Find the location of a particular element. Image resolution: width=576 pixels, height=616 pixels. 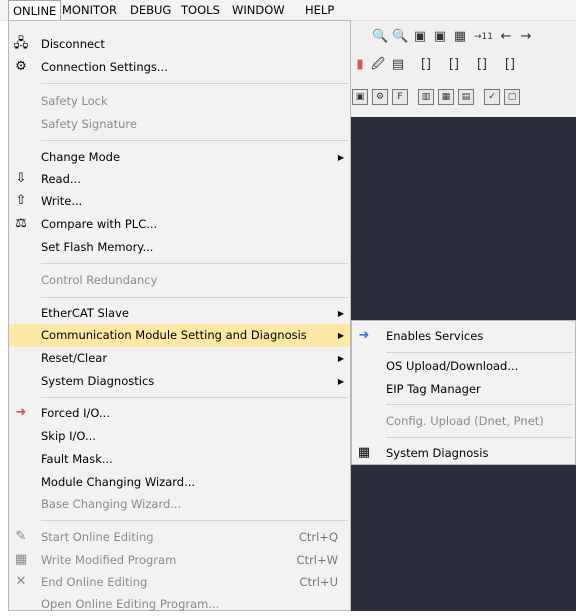

menubar-tools: TOOLS is located at coordinates (200, 10).